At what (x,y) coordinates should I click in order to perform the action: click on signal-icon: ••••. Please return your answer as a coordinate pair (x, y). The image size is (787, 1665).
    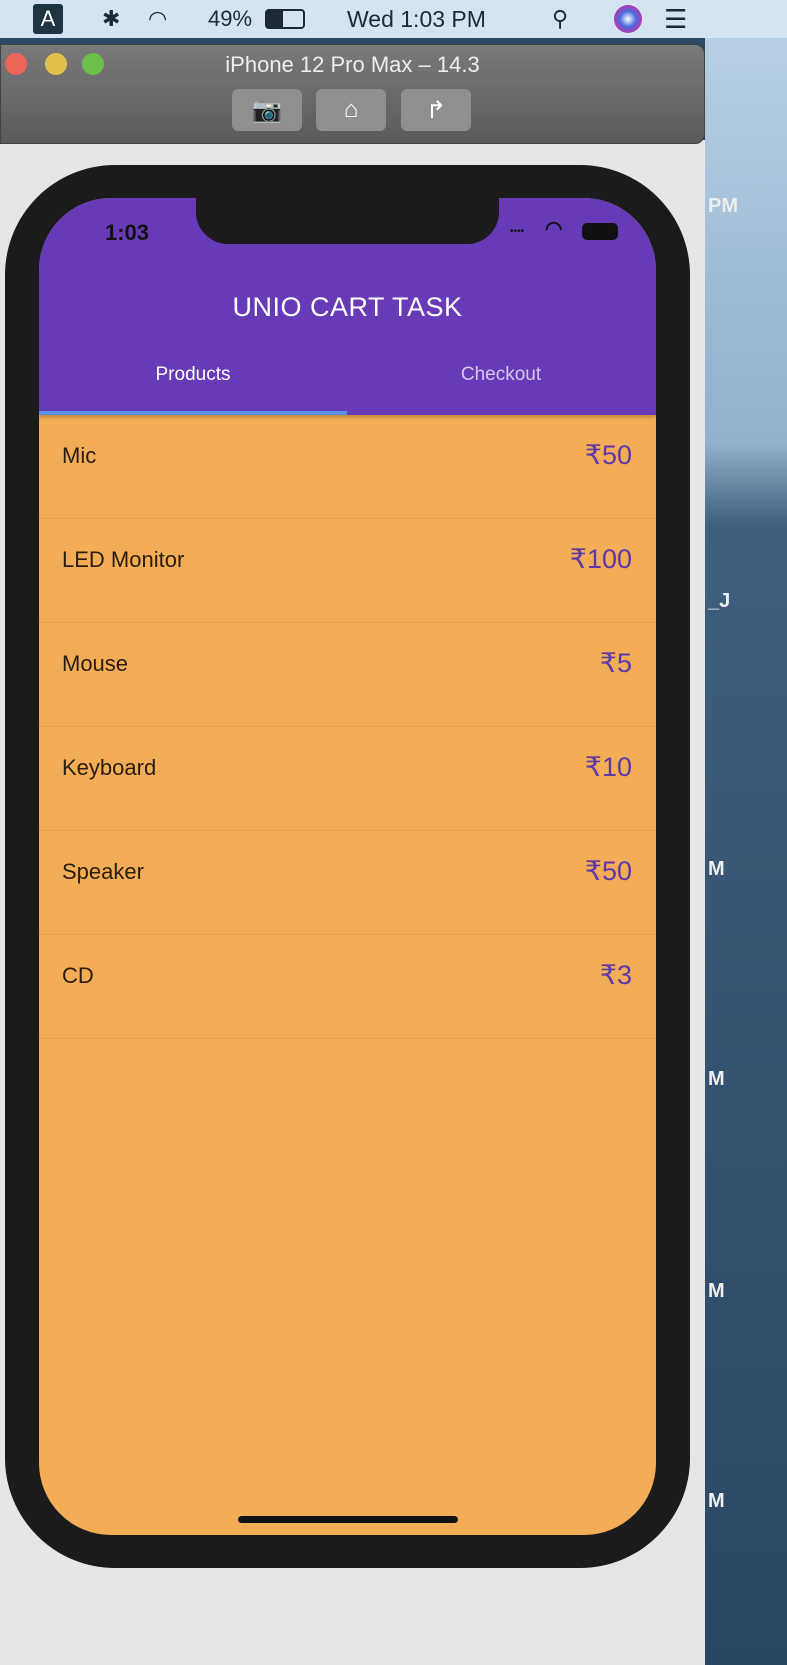
    Looking at the image, I should click on (517, 231).